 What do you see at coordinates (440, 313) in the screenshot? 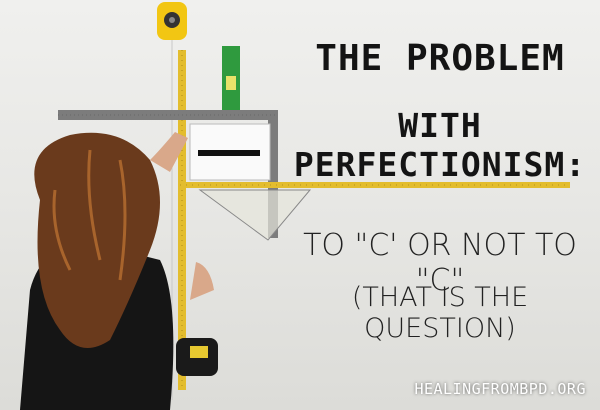
I see `subheadline-line-2: (THAT IS THE QUESTION)` at bounding box center [440, 313].